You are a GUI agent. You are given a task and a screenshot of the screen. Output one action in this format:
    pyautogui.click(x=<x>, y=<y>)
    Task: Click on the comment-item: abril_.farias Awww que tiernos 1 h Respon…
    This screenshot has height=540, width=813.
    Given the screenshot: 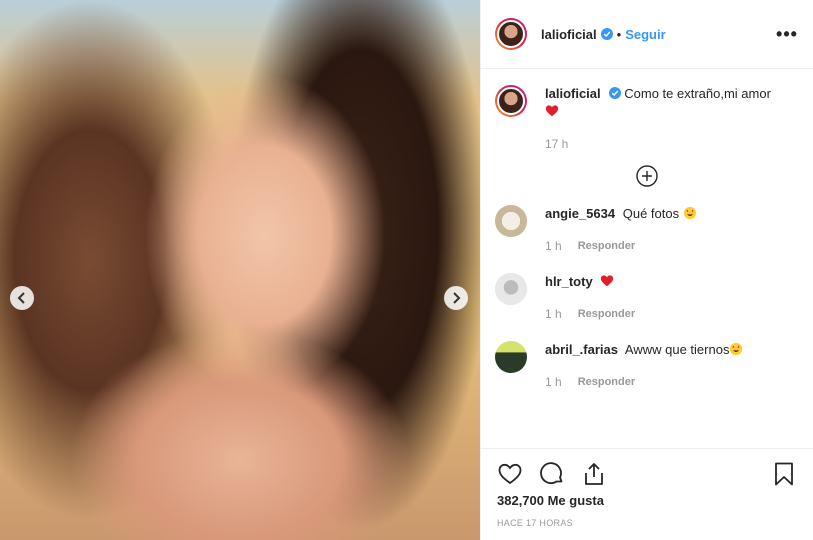 What is the action you would take?
    pyautogui.click(x=647, y=366)
    